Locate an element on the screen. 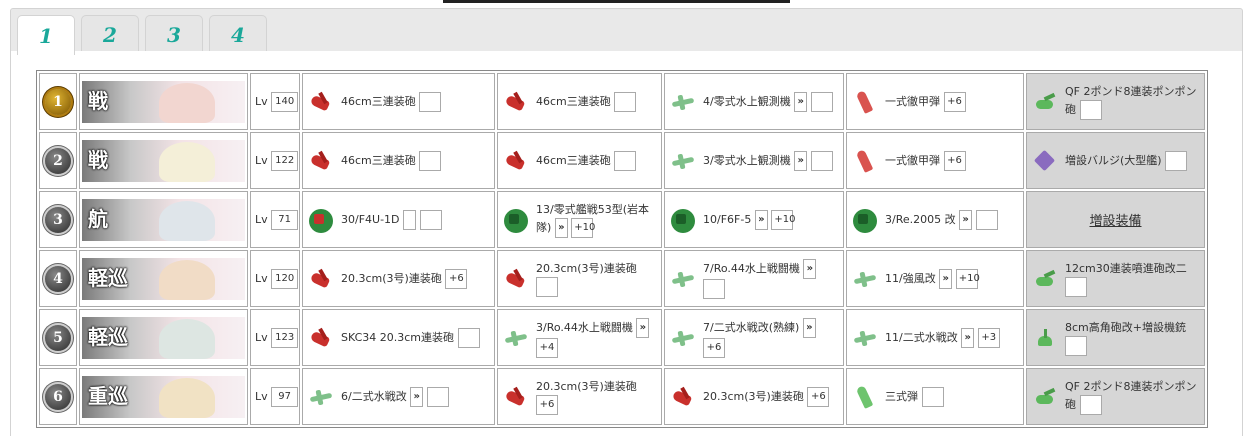  tab-fleet-2: 2 is located at coordinates (110, 34).